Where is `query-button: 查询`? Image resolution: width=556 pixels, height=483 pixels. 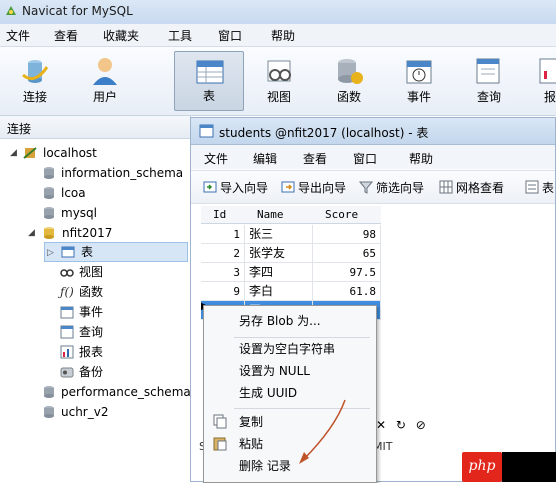
query-button: 查询 is located at coordinates (489, 81).